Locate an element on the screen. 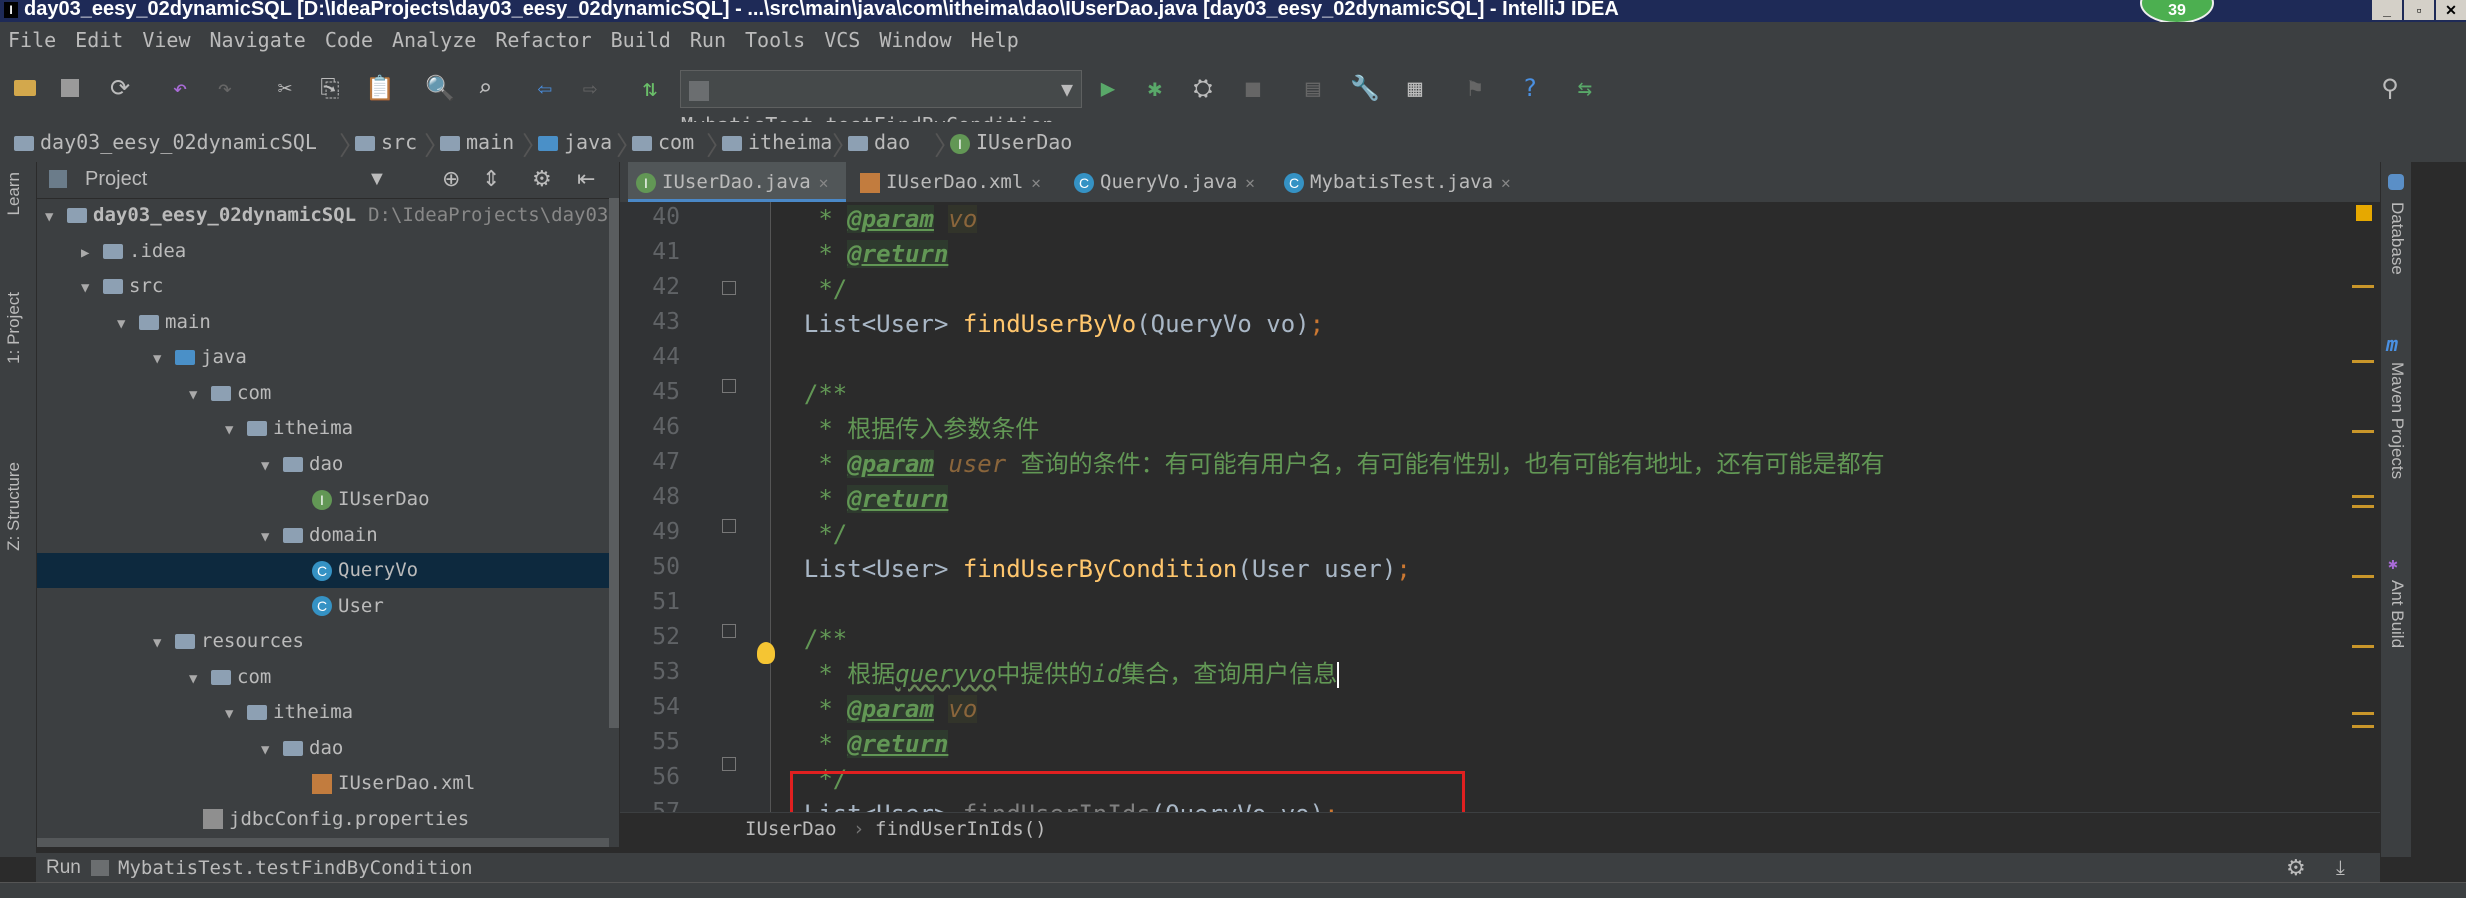 This screenshot has height=898, width=2466. tab-maven-projects: Maven Projects is located at coordinates (2397, 420).